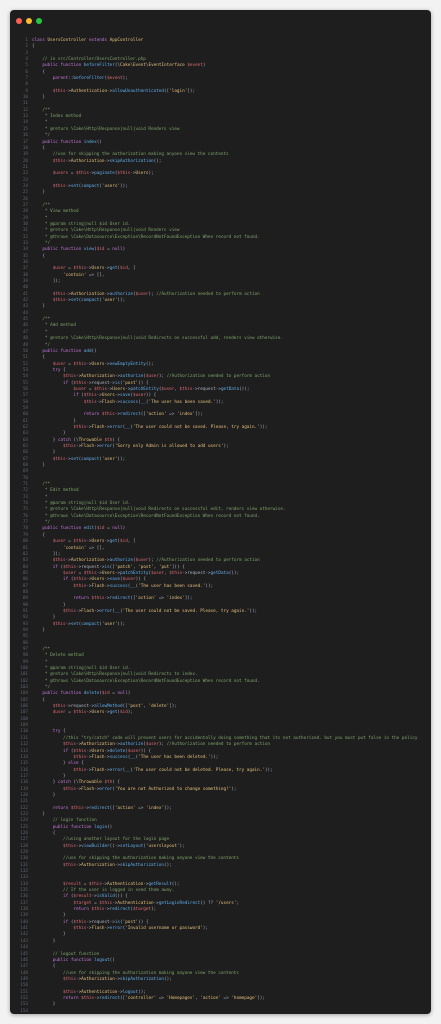 The image size is (441, 1024). I want to click on title-bar, so click(220, 21).